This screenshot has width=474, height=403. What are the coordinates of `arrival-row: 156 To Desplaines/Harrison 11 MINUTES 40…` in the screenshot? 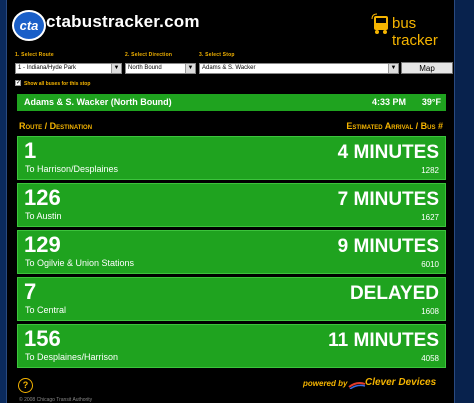 It's located at (231, 346).